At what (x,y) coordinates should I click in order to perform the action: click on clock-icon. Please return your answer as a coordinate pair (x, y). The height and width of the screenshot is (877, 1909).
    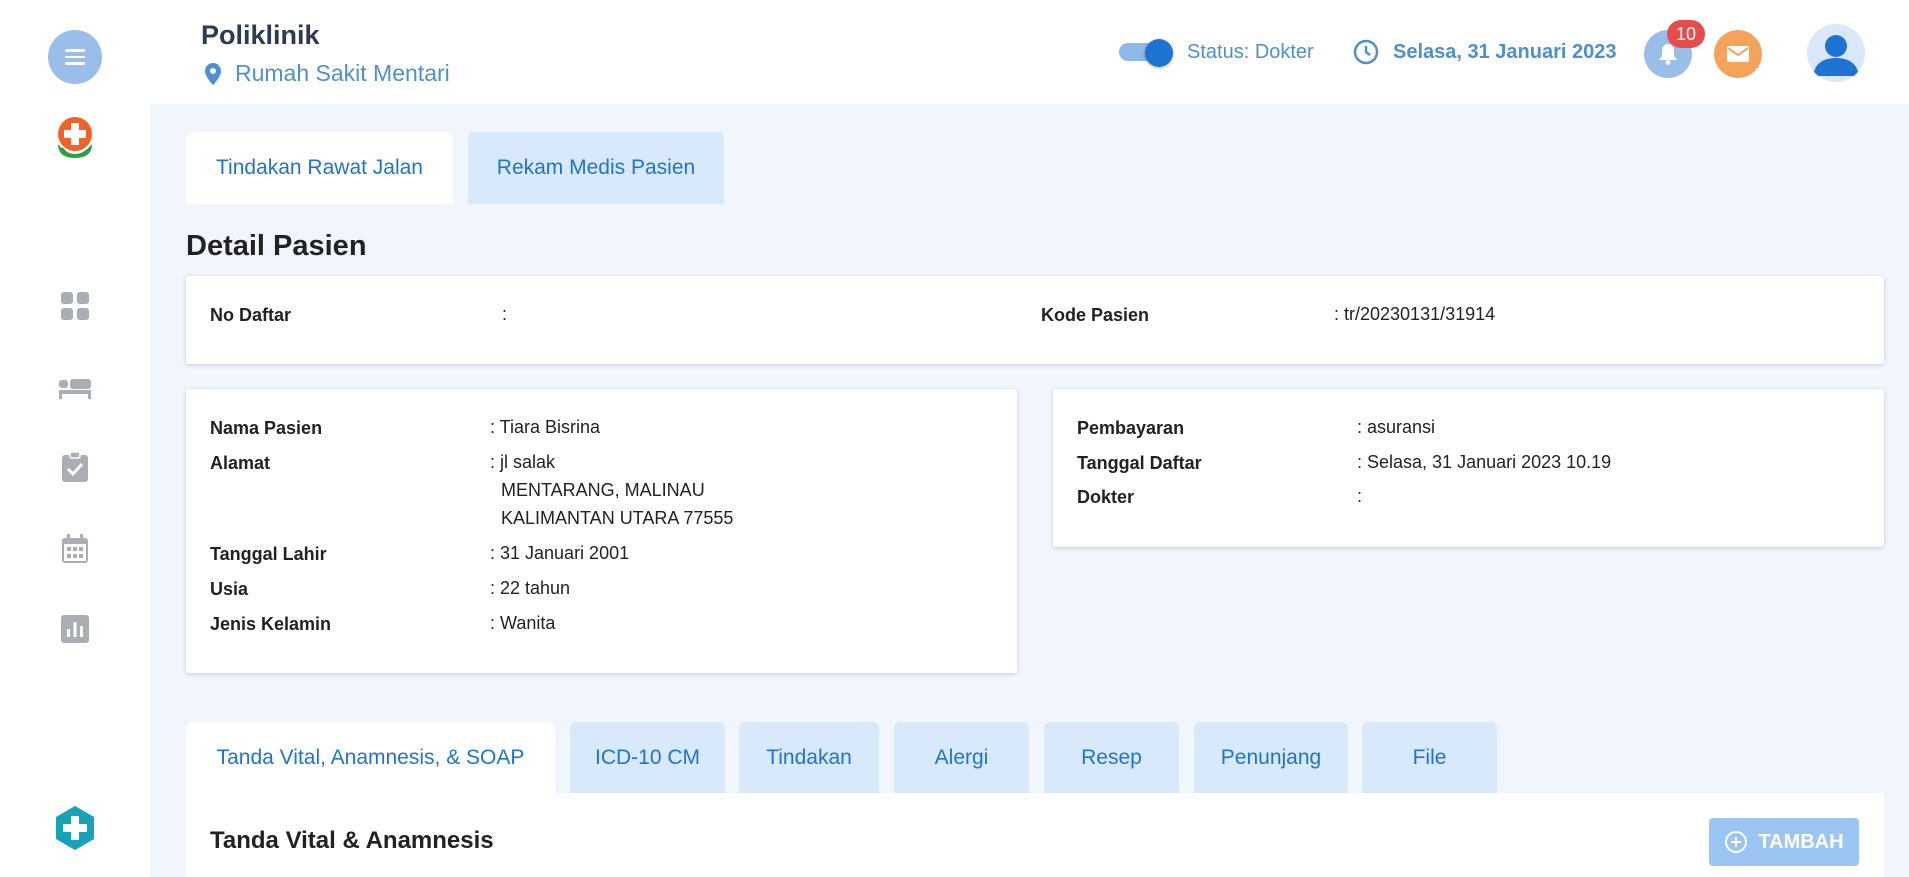
    Looking at the image, I should click on (1366, 52).